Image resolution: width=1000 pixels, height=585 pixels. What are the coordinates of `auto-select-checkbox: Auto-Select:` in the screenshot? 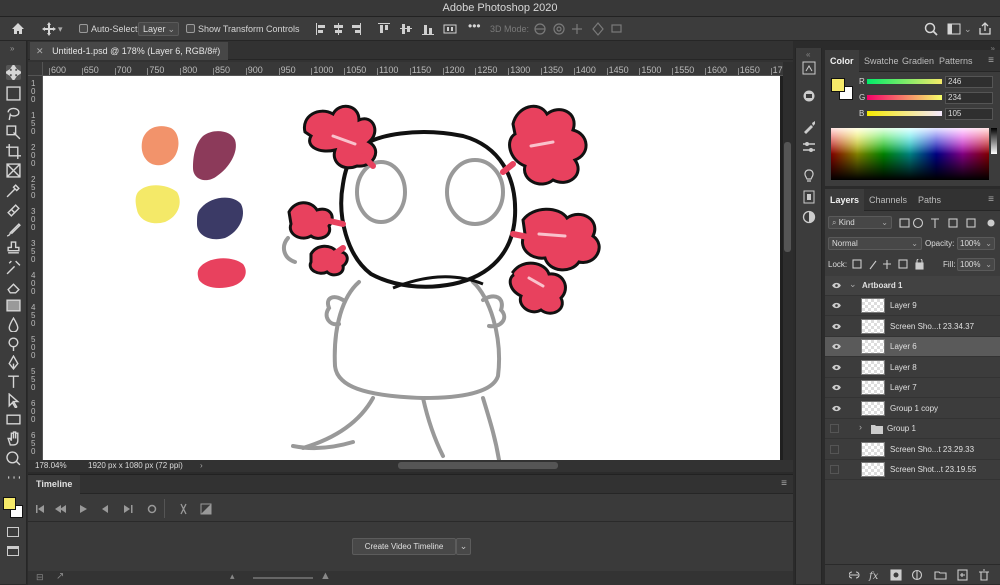 It's located at (109, 29).